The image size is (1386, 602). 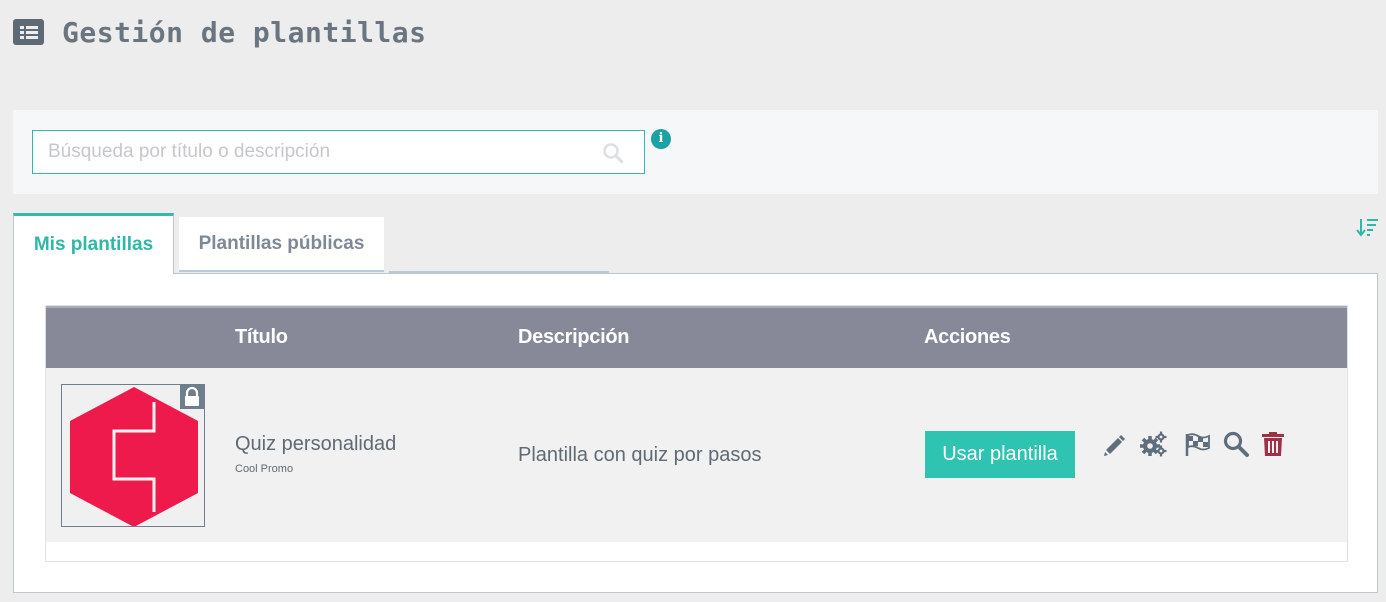 What do you see at coordinates (696, 337) in the screenshot?
I see `table-header: Título Descripción Acciones` at bounding box center [696, 337].